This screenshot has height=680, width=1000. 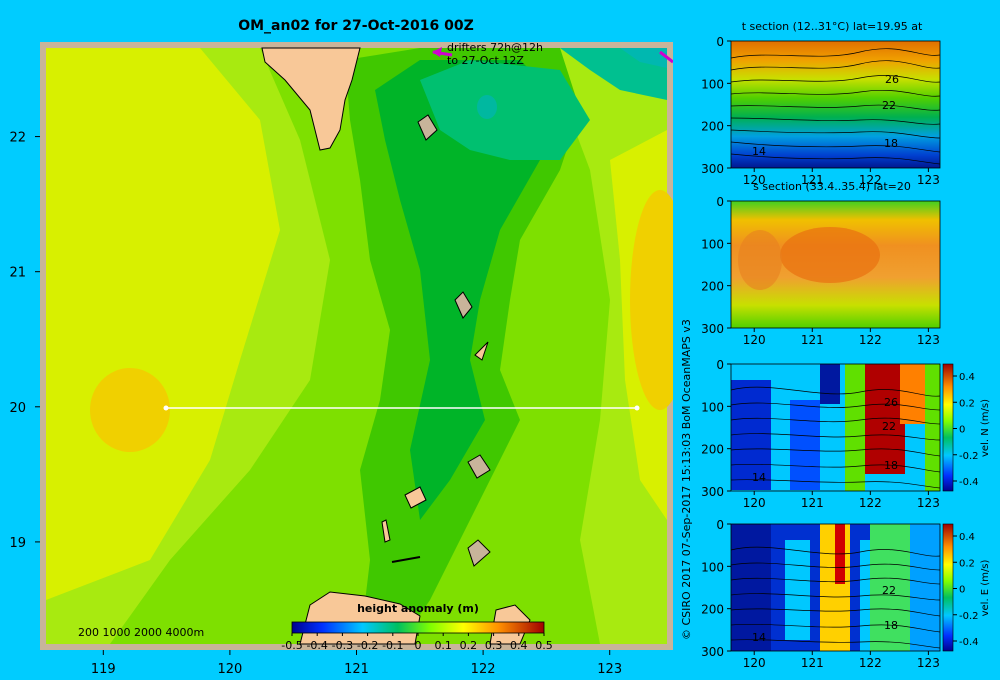 What do you see at coordinates (835, 254) in the screenshot?
I see `s-section-panel: s section (33.4..35.4) lat=20` at bounding box center [835, 254].